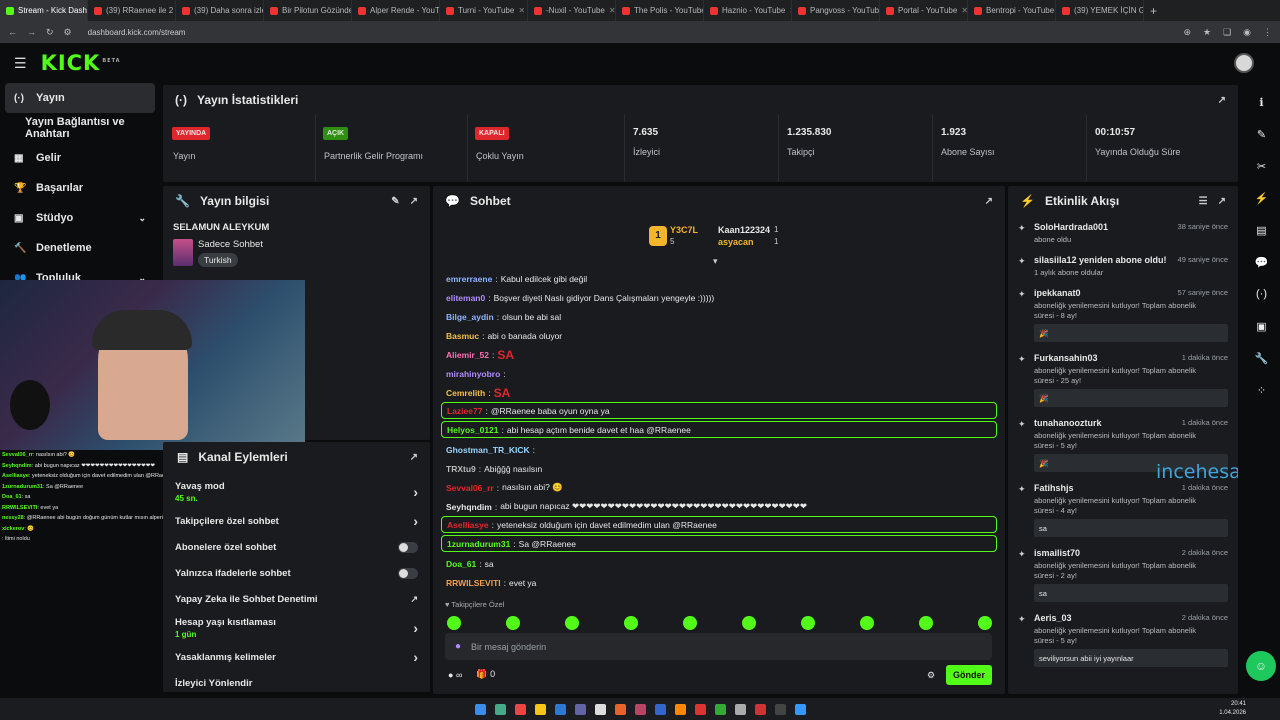  Describe the element at coordinates (296, 683) in the screenshot. I see `channel-action-item: İzleyici Yönlendir` at that location.